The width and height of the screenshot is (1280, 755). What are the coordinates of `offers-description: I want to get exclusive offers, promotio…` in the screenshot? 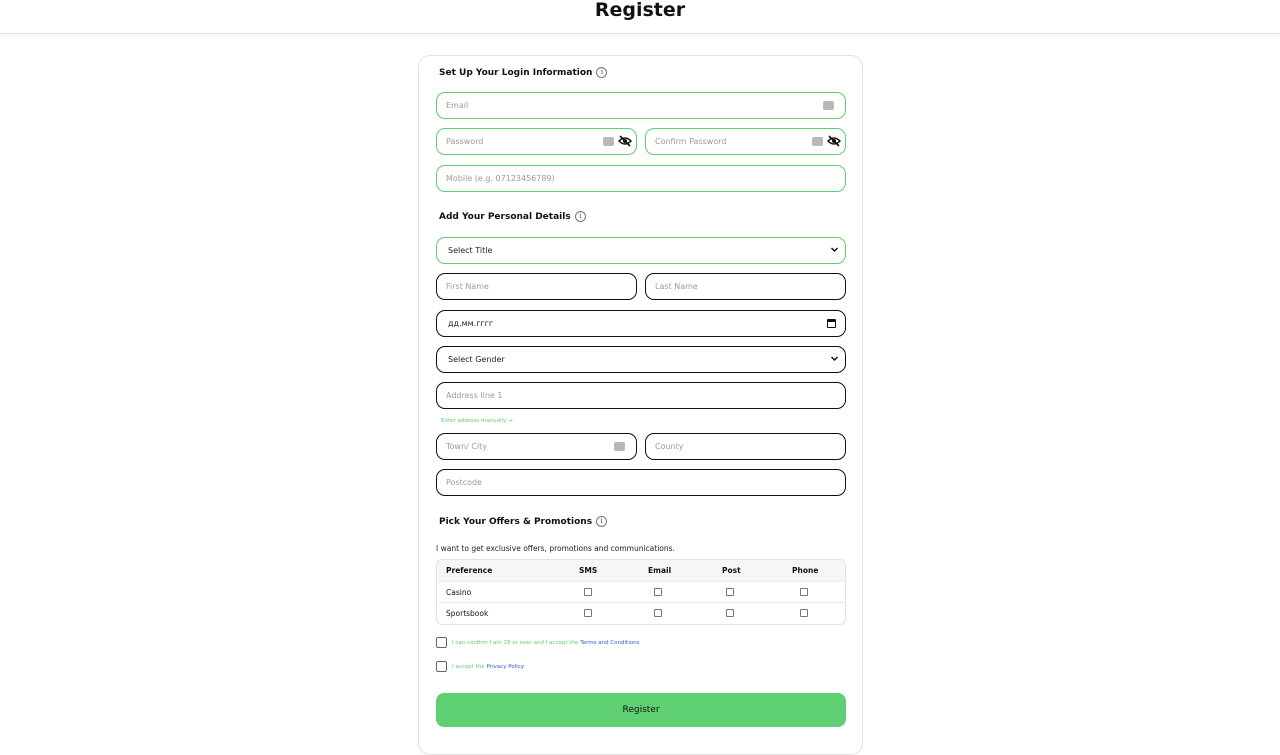 It's located at (555, 548).